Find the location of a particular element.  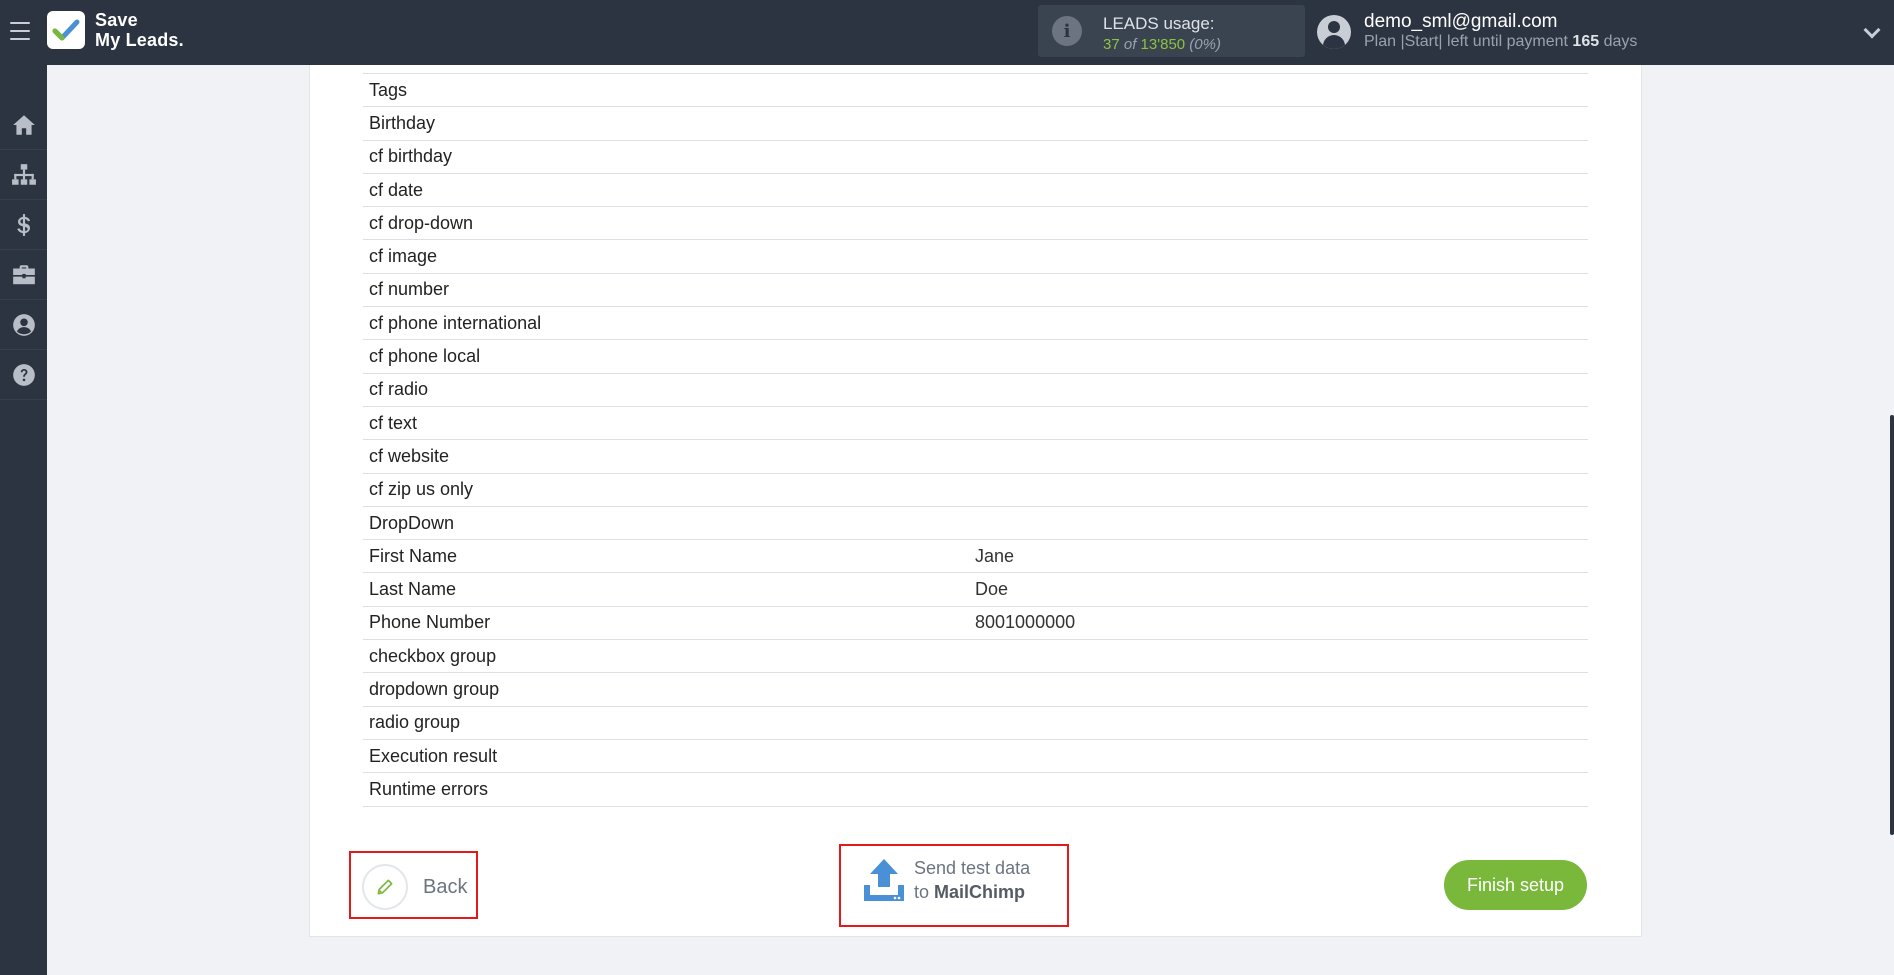

table-row: checkbox group is located at coordinates (975, 657).